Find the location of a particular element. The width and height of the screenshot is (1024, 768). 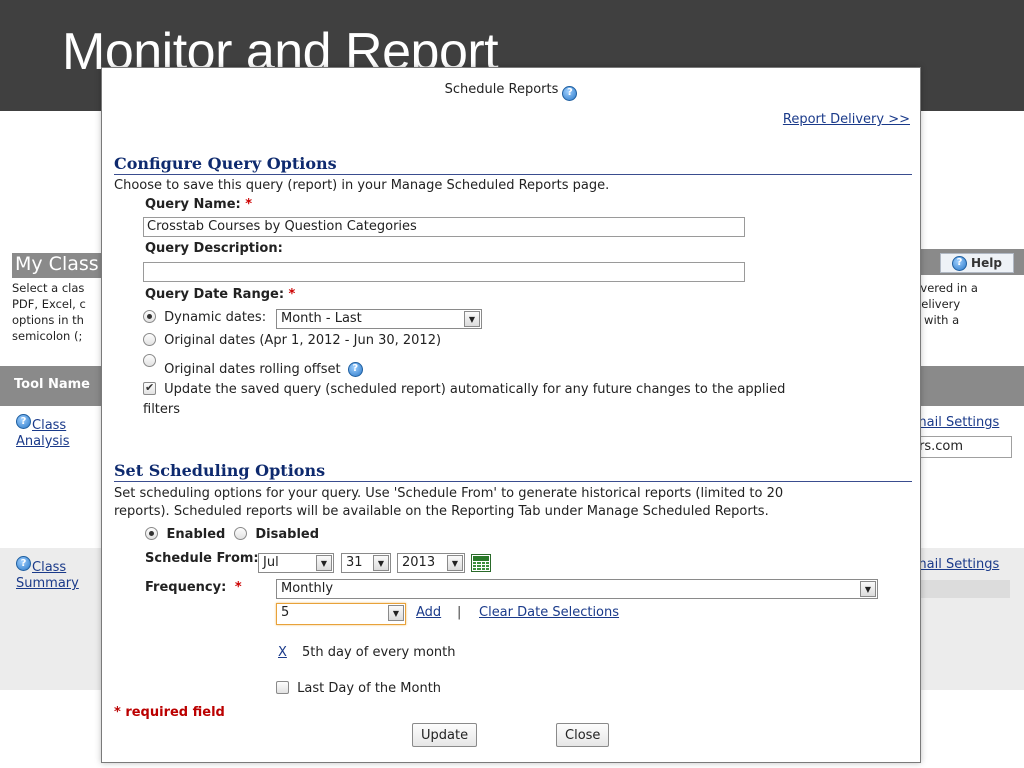

rolling-offset-radio is located at coordinates (149, 360).